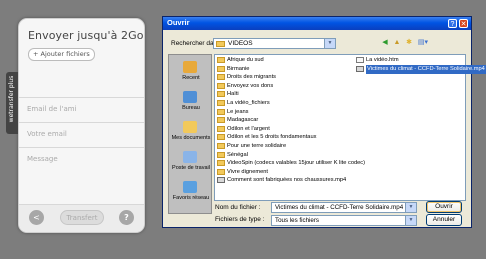 The image size is (486, 259). Describe the element at coordinates (344, 220) in the screenshot. I see `filetype-select: Tous les fichiers ▼` at that location.